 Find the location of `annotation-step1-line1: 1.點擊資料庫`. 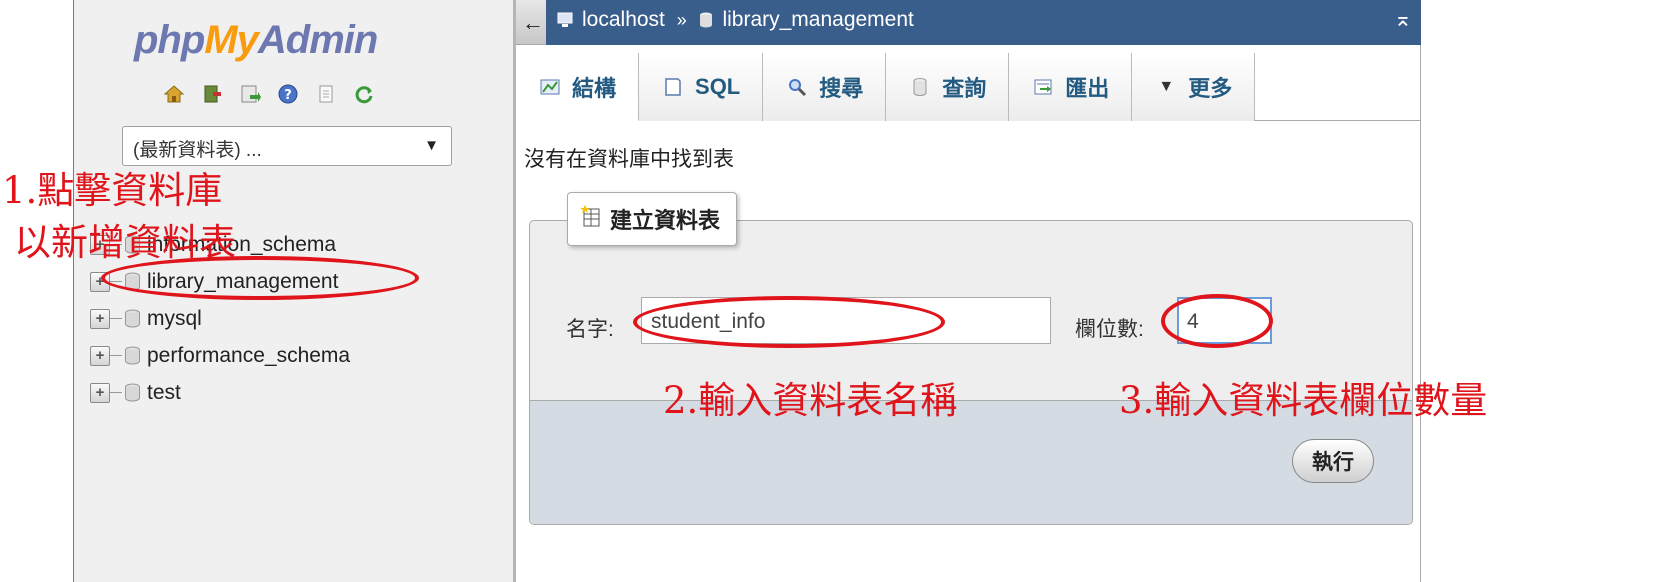

annotation-step1-line1: 1.點擊資料庫 is located at coordinates (112, 190).